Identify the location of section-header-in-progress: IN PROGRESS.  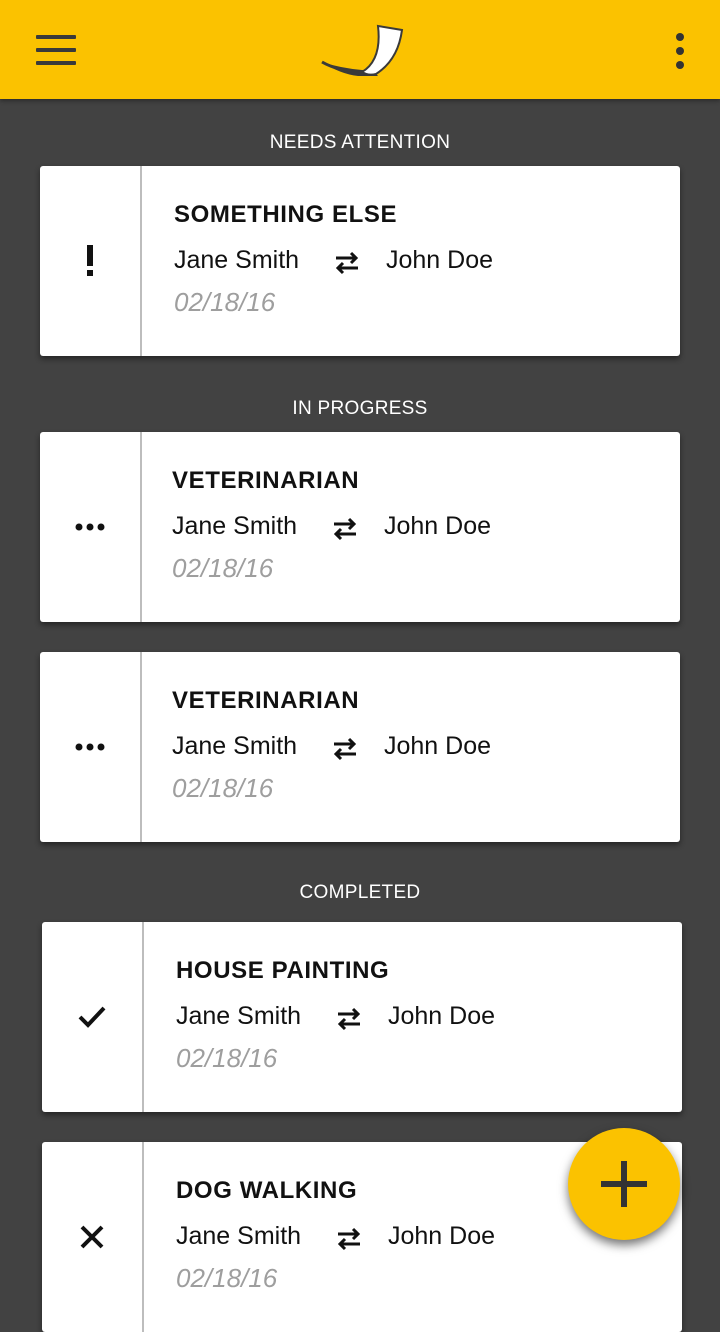
(360, 408).